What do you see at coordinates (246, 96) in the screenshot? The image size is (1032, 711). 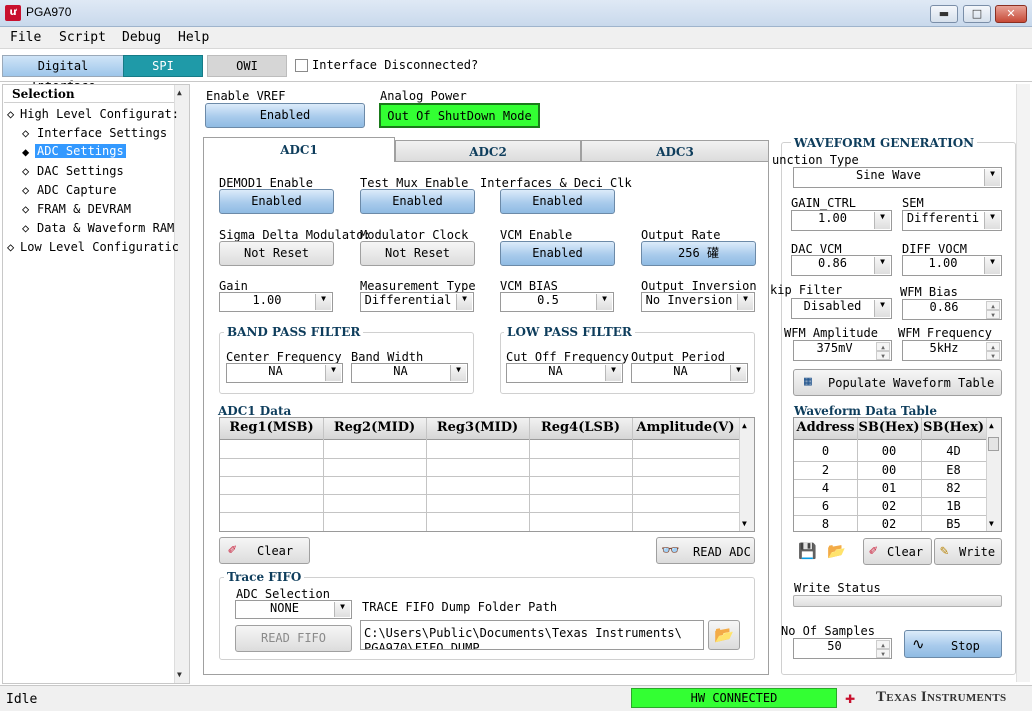 I see `vref-label: Enable VREF` at bounding box center [246, 96].